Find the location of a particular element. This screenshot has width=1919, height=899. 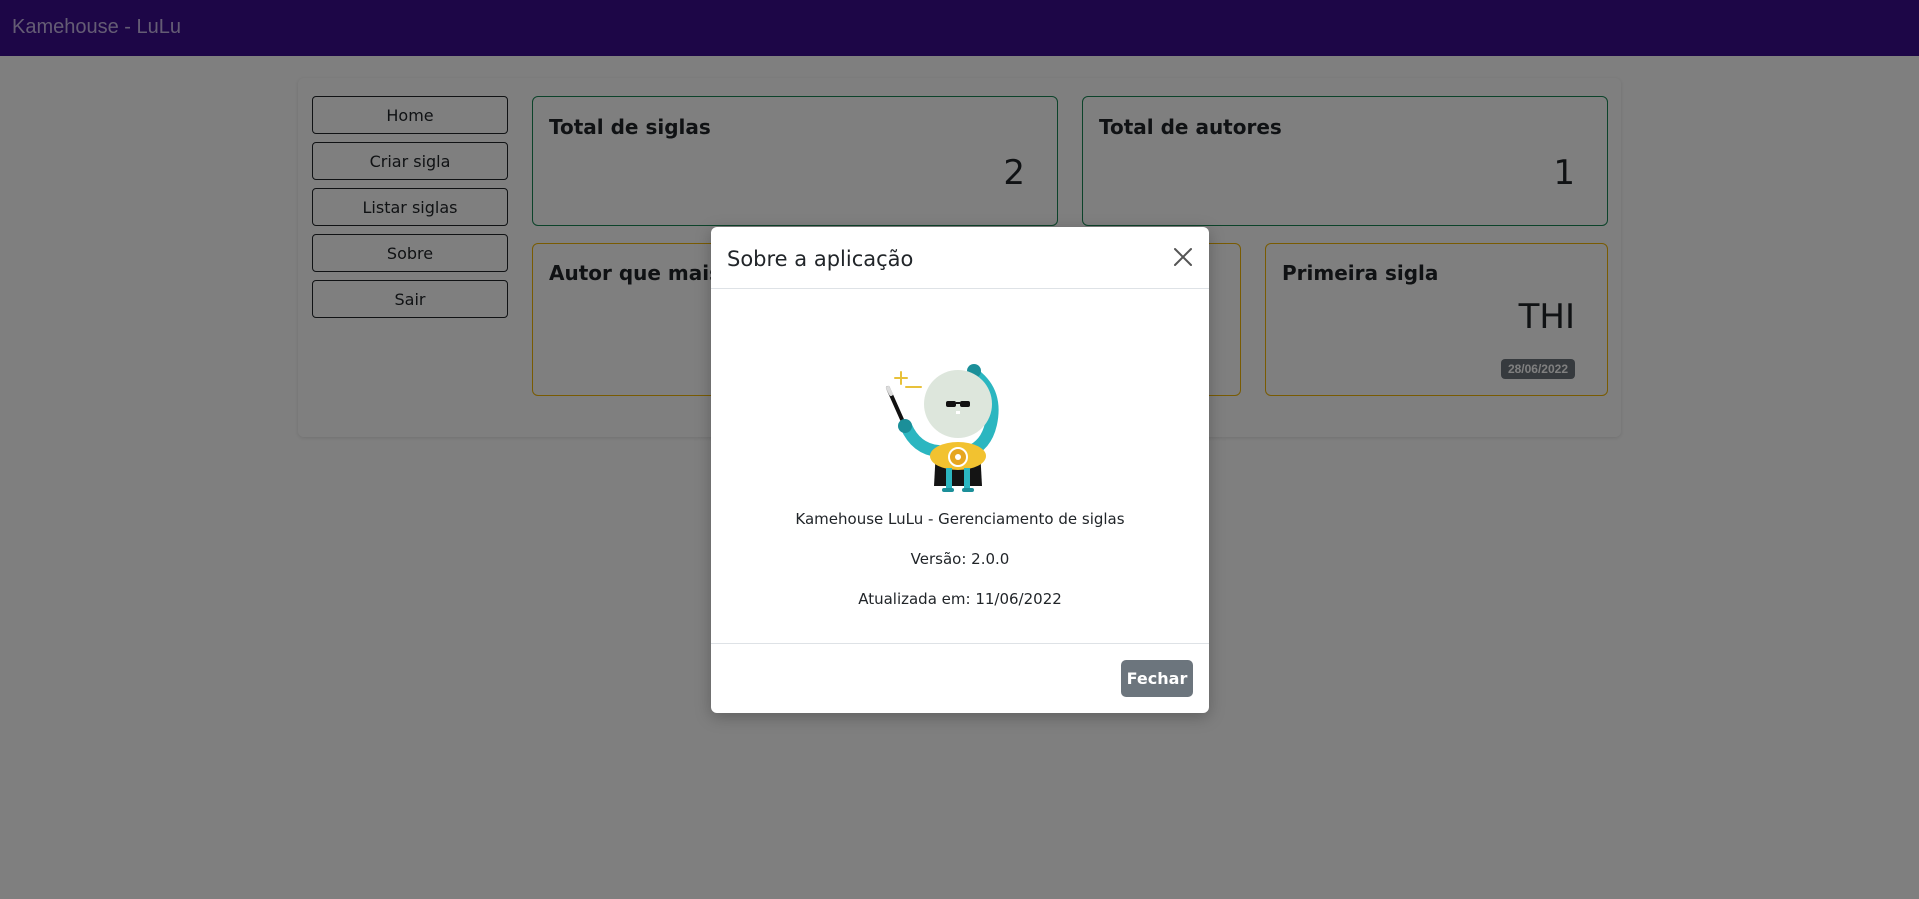

version-text: Versão: 2.0.0 is located at coordinates (960, 559).